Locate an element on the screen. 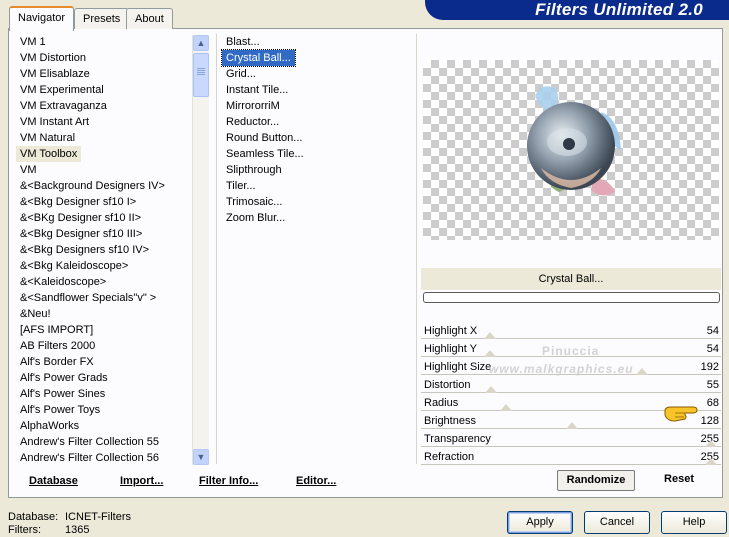  category-item: VM Experimental is located at coordinates (103, 90).